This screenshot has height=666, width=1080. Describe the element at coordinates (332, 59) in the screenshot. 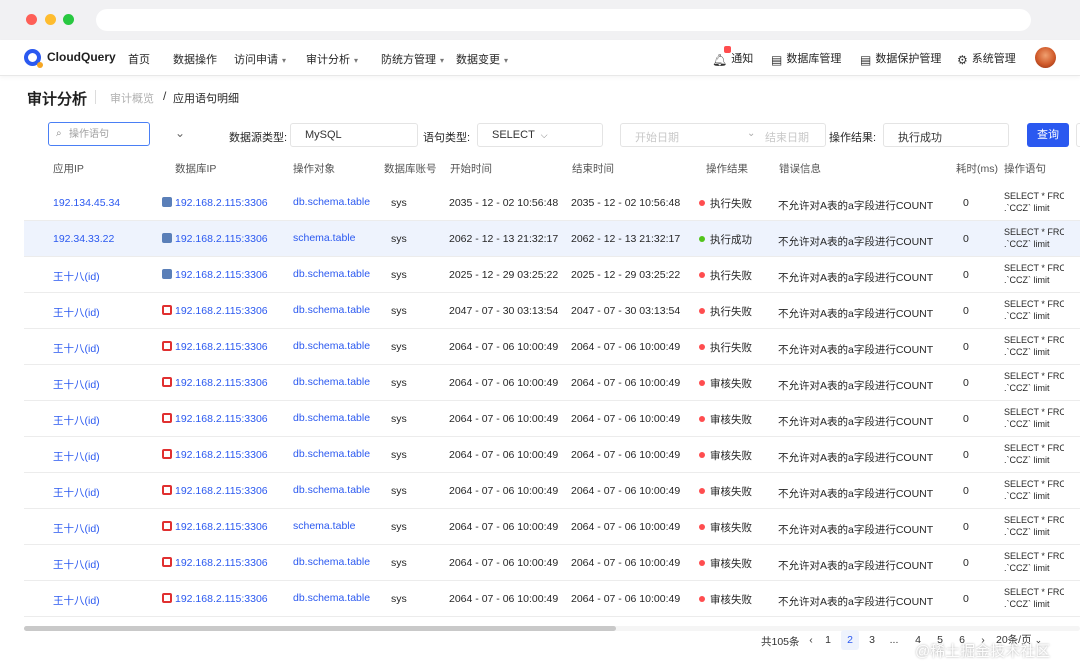

I see `nav-item-audit-analysis: 审计分析 ▾` at that location.